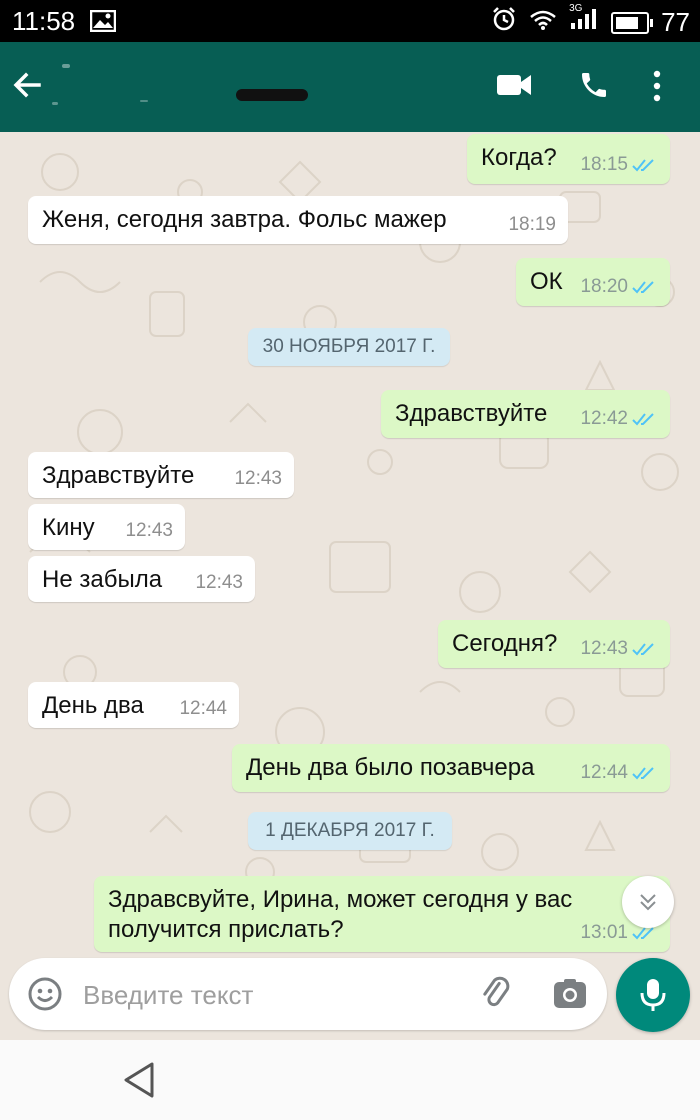 The width and height of the screenshot is (700, 1120). I want to click on nav-back-triangle-icon, so click(139, 1082).